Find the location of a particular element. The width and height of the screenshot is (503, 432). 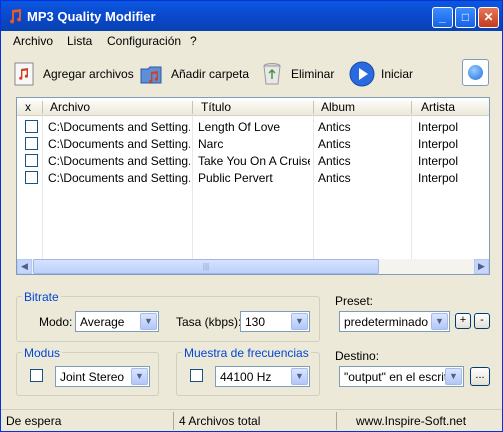

rate-value: 130 is located at coordinates (255, 322).